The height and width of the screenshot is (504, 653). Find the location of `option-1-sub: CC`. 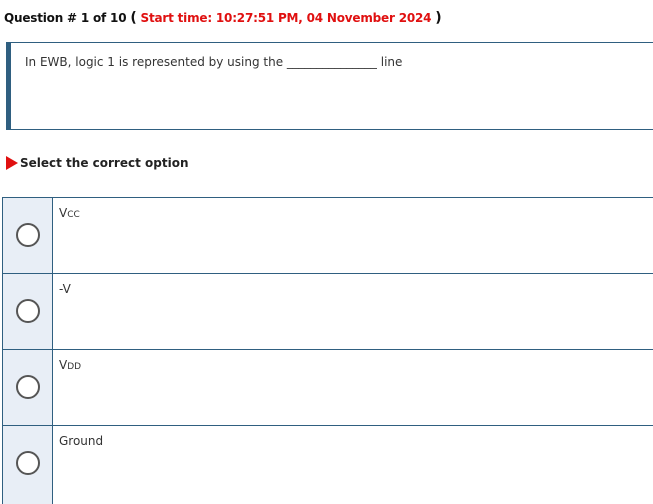

option-1-sub: CC is located at coordinates (73, 215).